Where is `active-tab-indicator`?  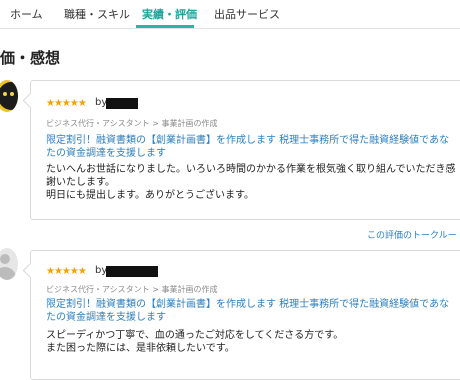
active-tab-indicator is located at coordinates (165, 26).